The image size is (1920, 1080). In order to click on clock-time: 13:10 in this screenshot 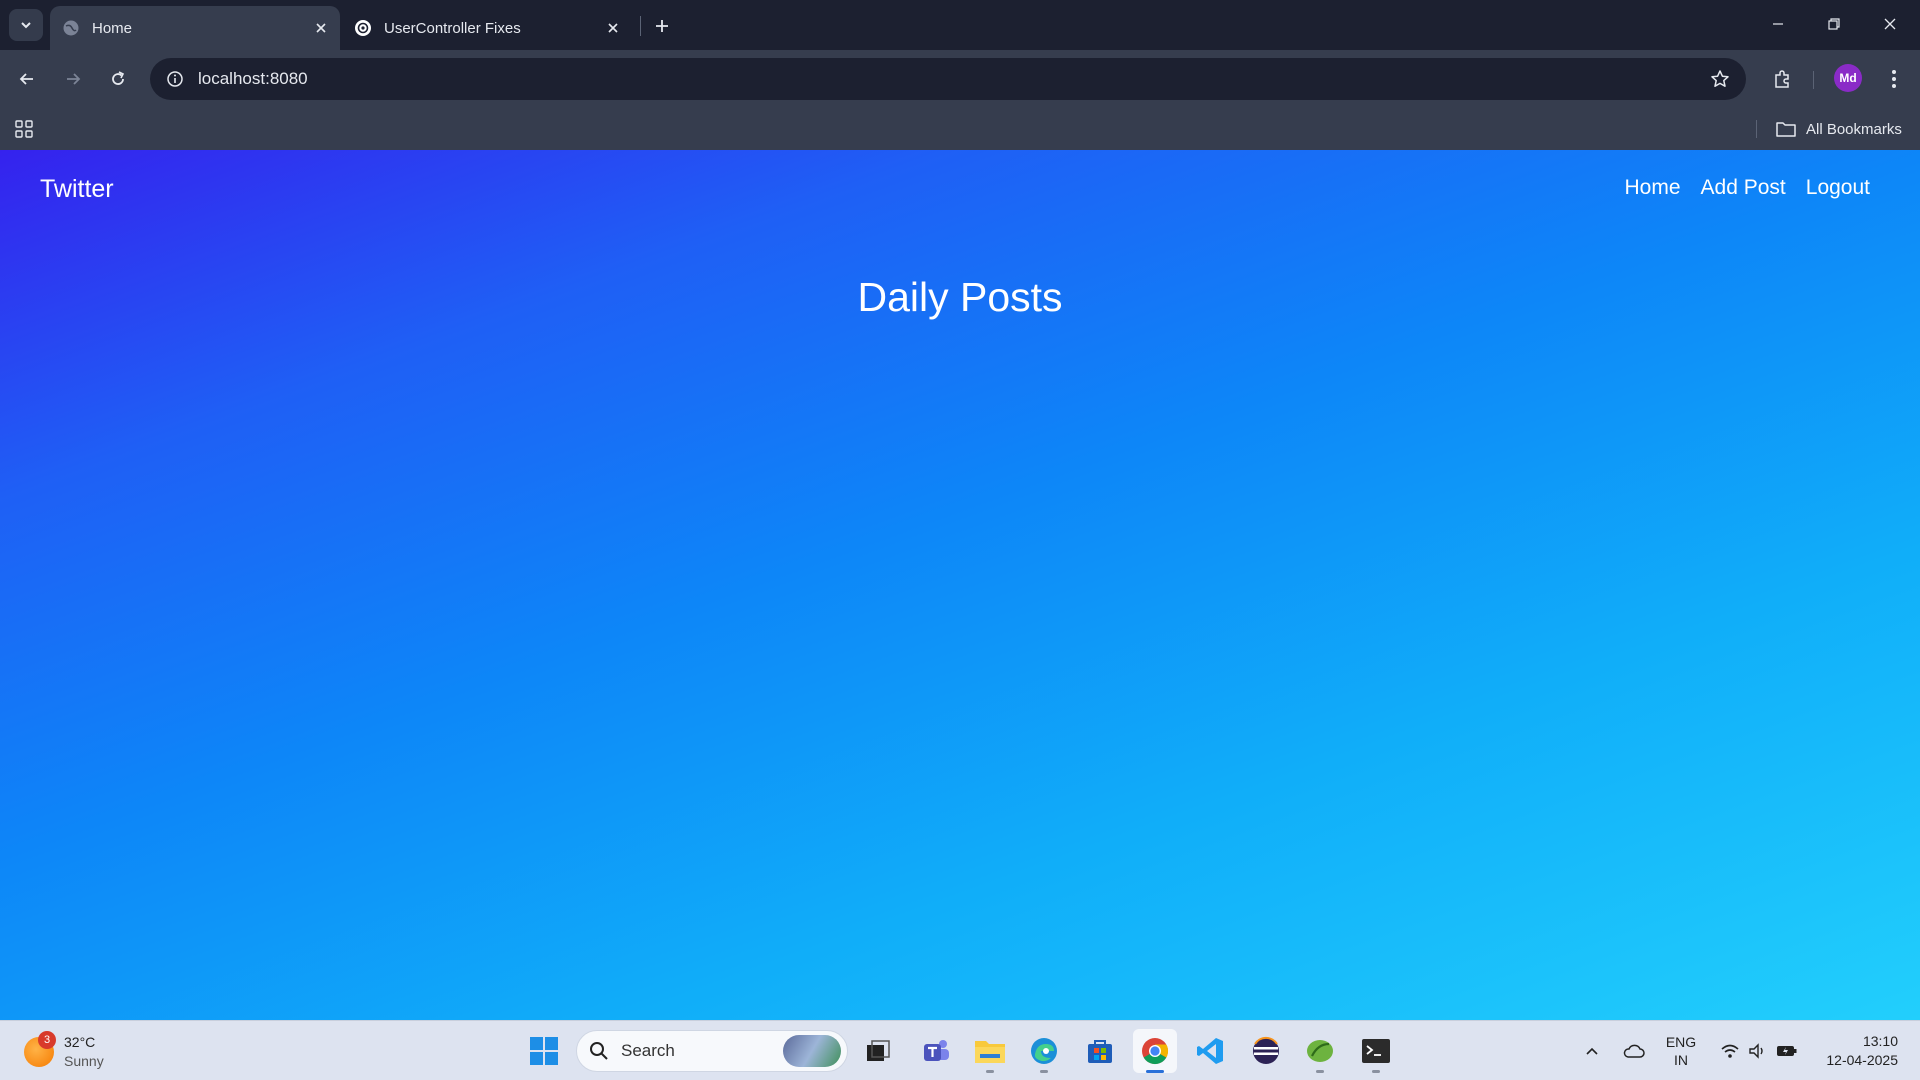, I will do `click(1880, 1041)`.